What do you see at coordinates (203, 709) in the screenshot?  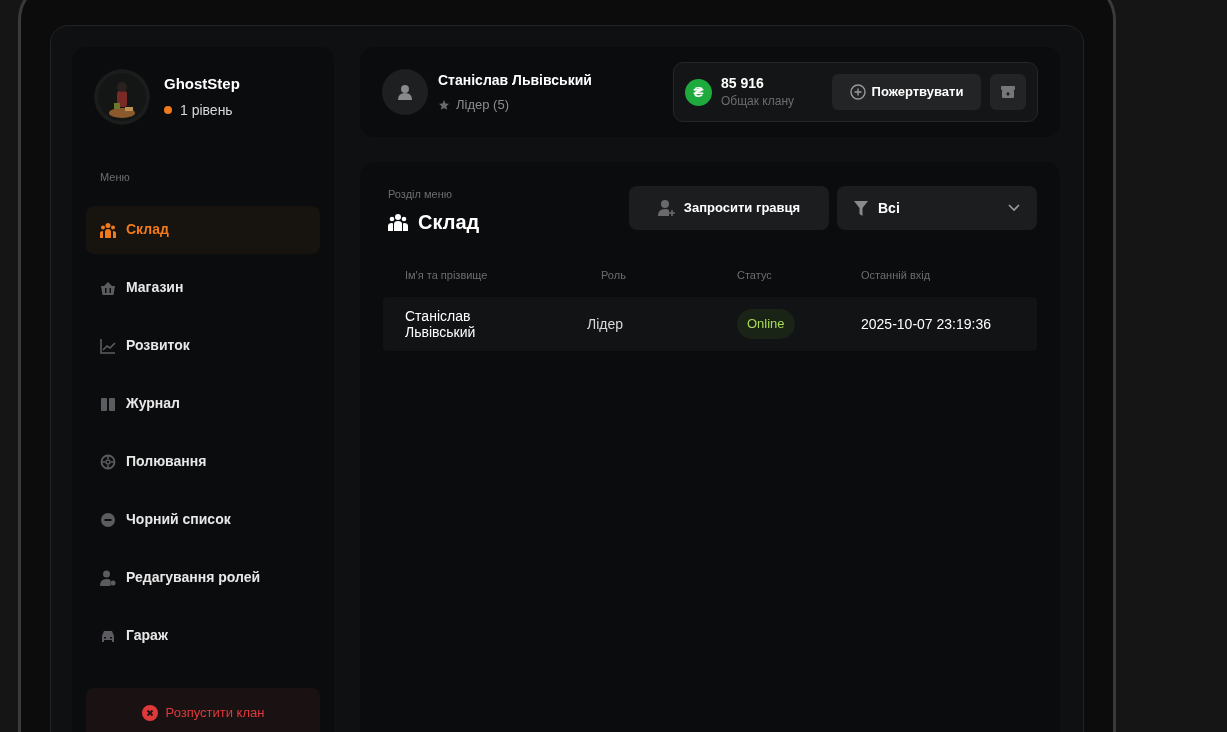 I see `disband-clan-button: Розпустити клан` at bounding box center [203, 709].